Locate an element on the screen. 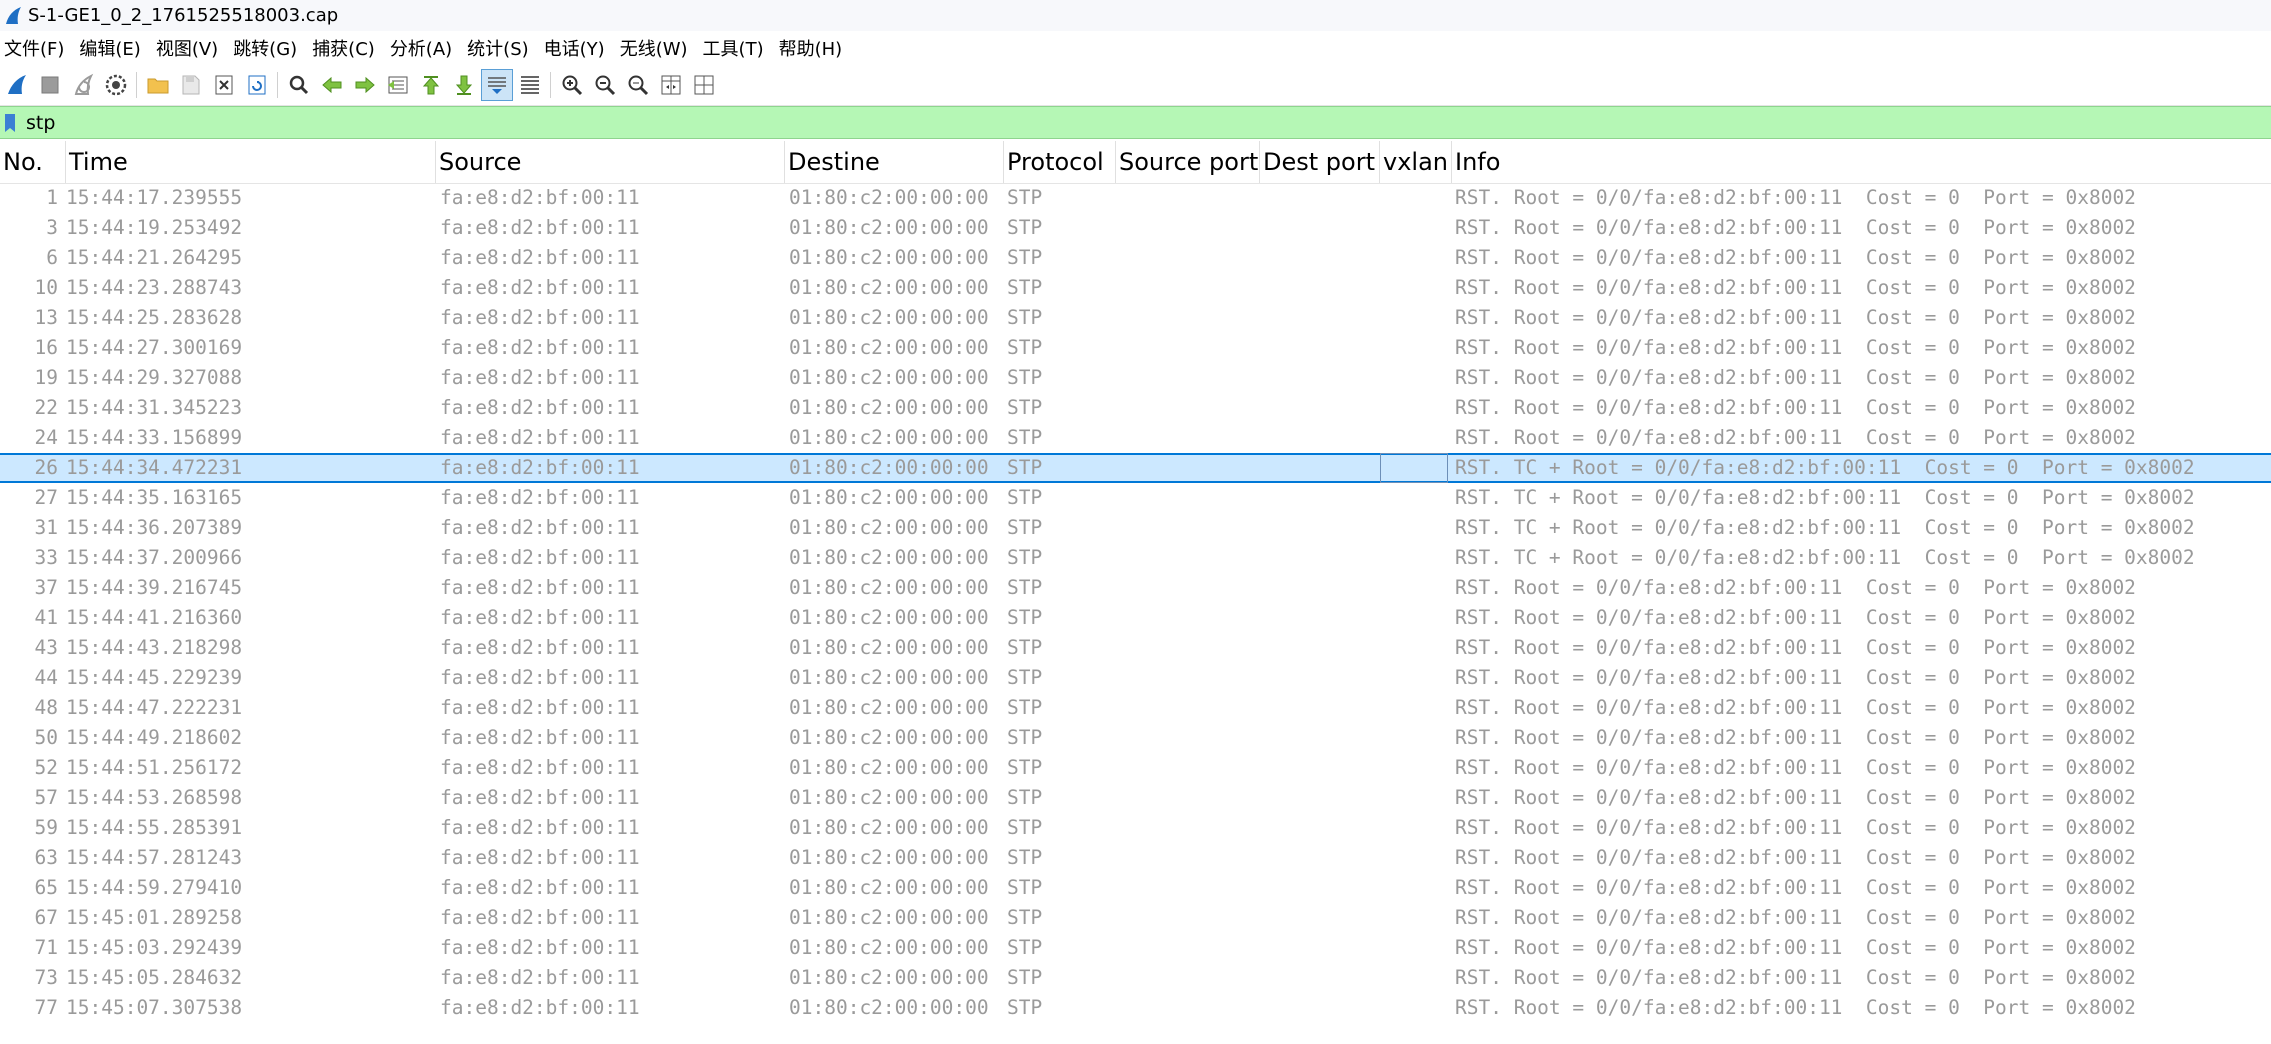  go-forward-button is located at coordinates (365, 85).